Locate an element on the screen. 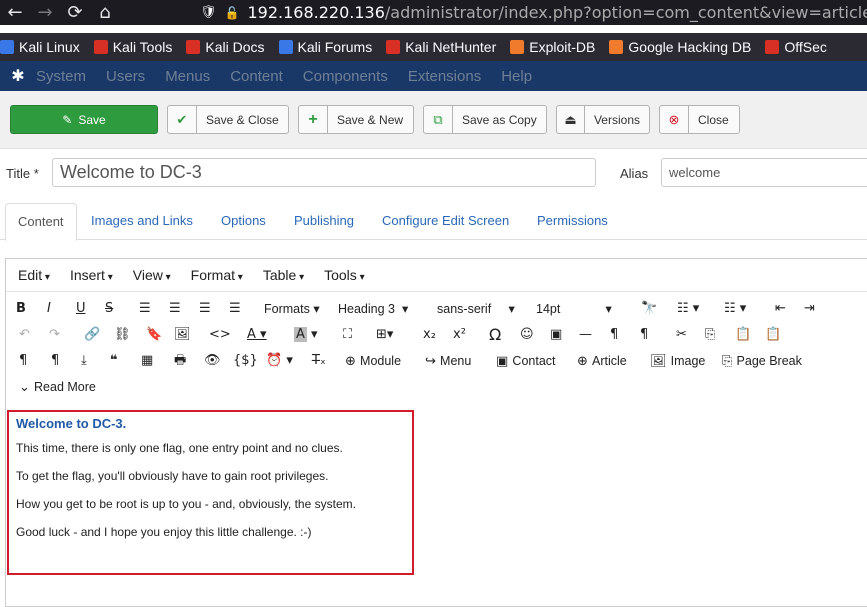 This screenshot has height=607, width=867. link-icon: 🔗 is located at coordinates (92, 335).